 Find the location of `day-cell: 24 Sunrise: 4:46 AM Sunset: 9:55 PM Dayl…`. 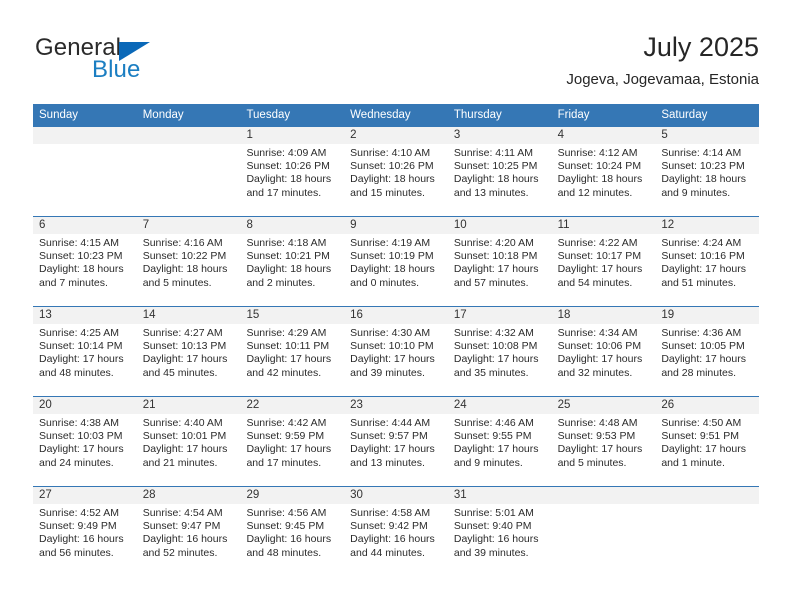

day-cell: 24 Sunrise: 4:46 AM Sunset: 9:55 PM Dayl… is located at coordinates (499, 441).